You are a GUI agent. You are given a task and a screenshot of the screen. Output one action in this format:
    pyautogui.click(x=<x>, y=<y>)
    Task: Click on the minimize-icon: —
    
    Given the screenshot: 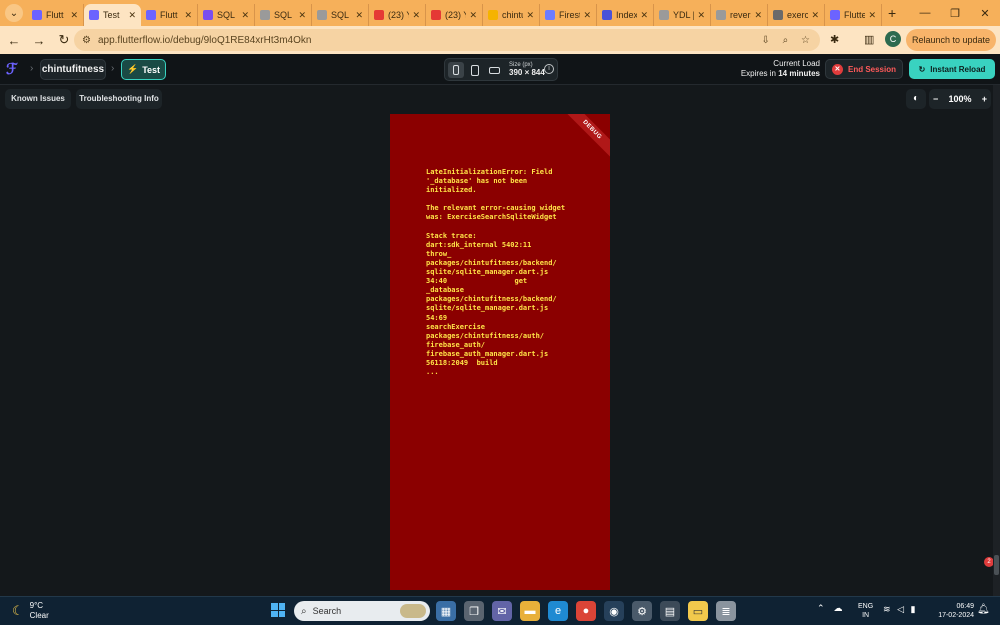 What is the action you would take?
    pyautogui.click(x=925, y=13)
    